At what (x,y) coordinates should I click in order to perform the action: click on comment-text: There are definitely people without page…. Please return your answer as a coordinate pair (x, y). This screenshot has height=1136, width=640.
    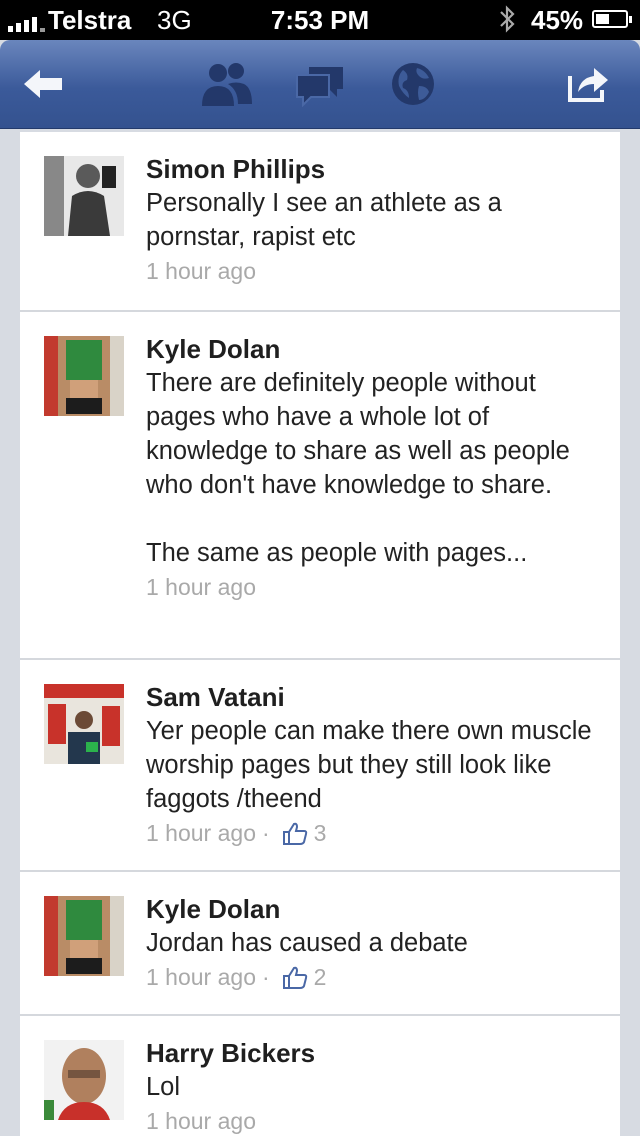
    Looking at the image, I should click on (358, 468).